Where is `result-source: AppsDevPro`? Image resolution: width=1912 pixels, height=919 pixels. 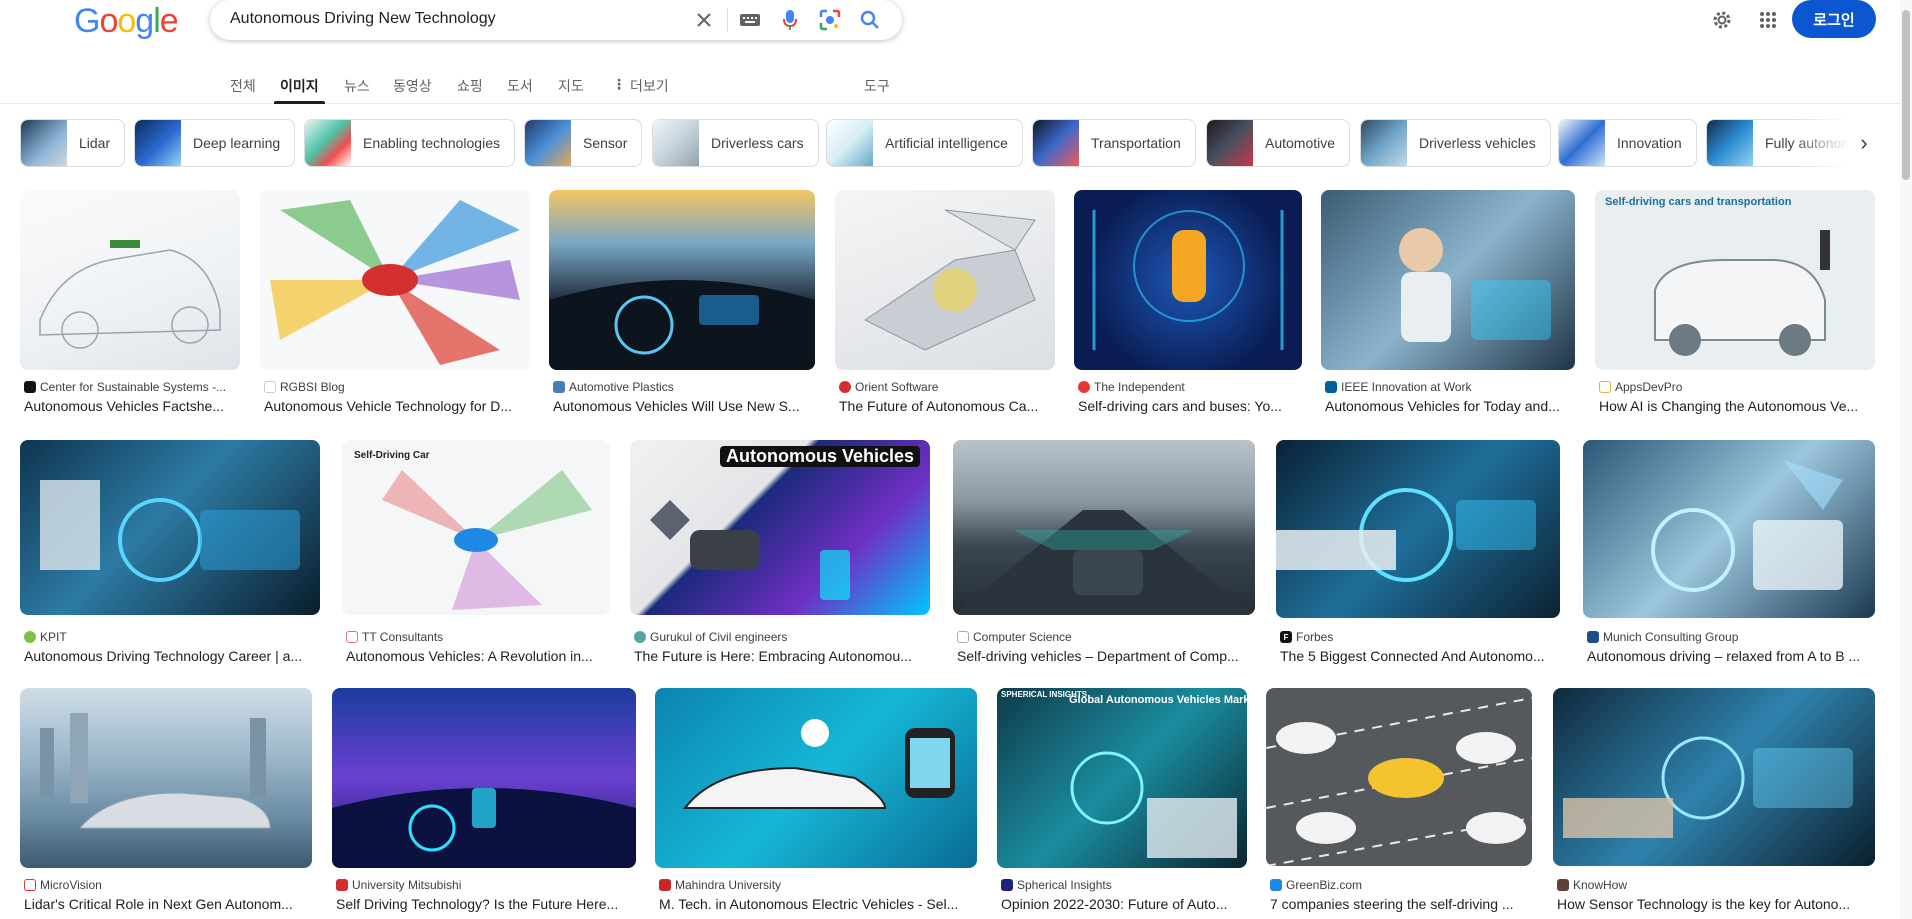 result-source: AppsDevPro is located at coordinates (1640, 387).